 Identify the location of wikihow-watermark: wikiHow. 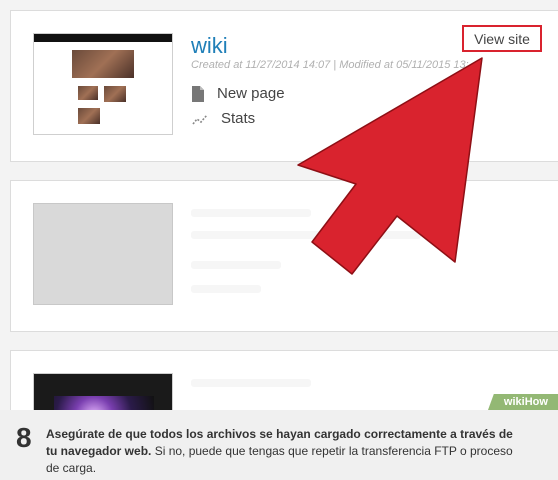
(523, 402).